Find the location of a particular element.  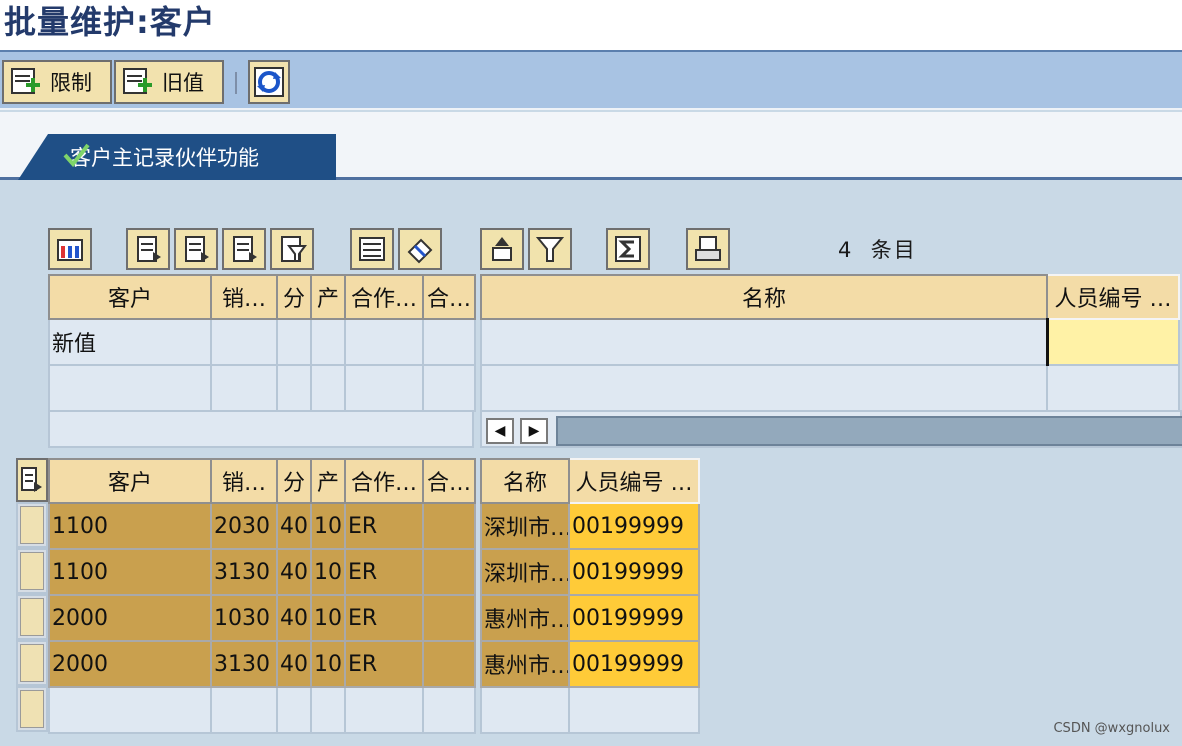

distribution-cell is located at coordinates (294, 710).